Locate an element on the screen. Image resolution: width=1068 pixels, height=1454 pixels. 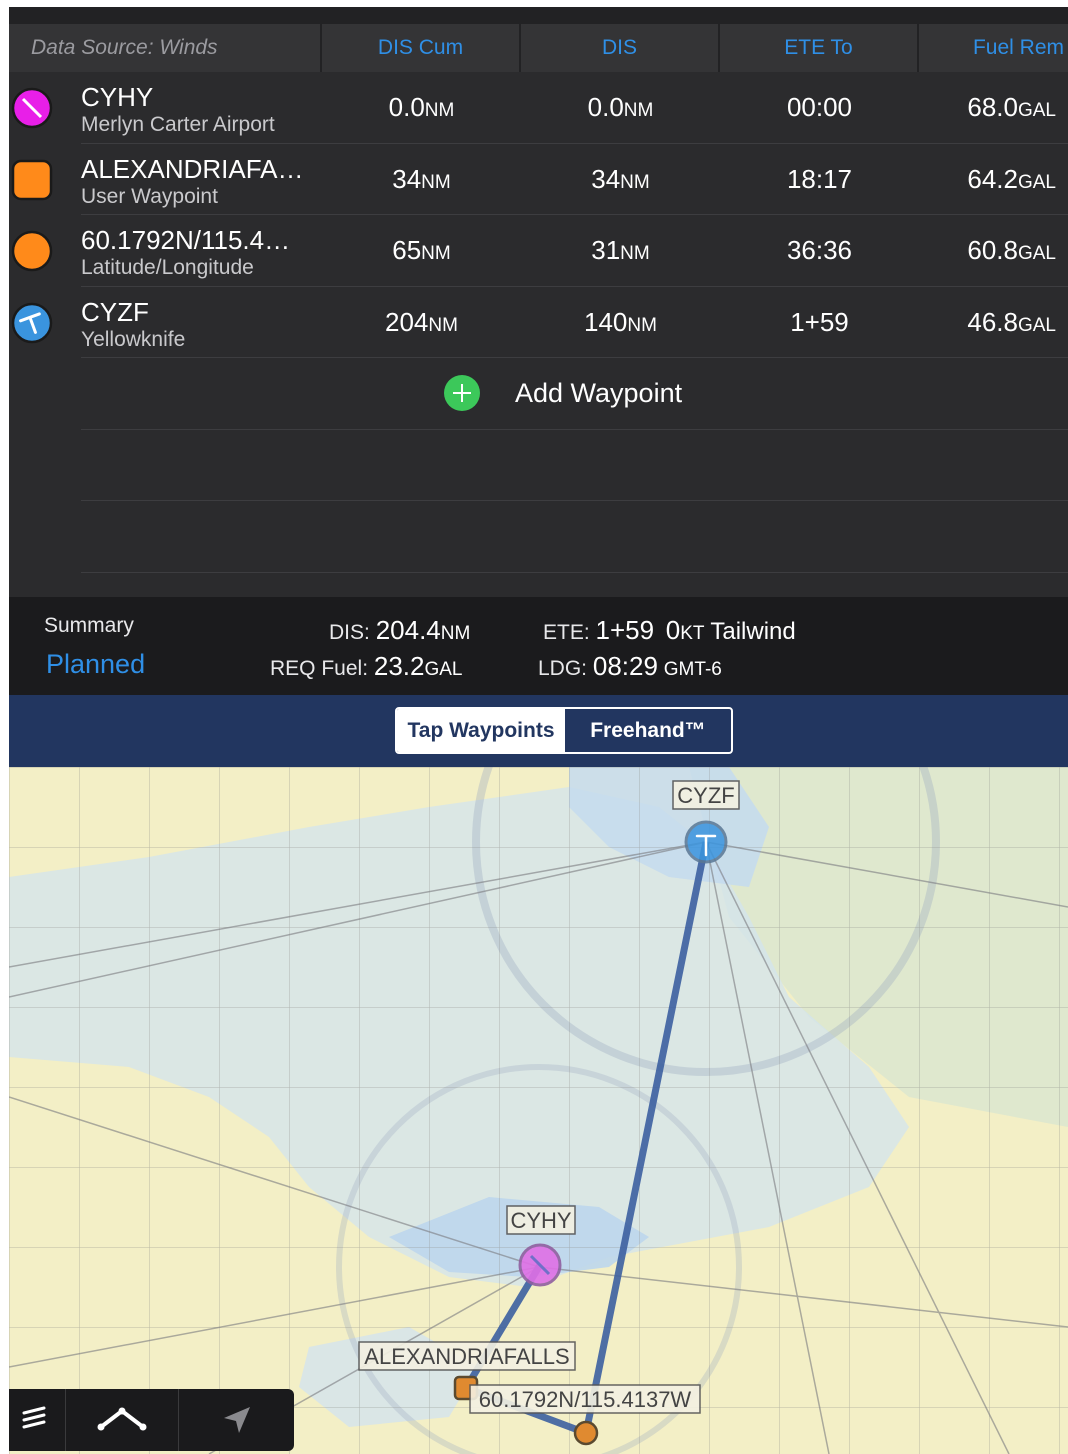
column-header-dis-cum: DIS Cum is located at coordinates (421, 48).